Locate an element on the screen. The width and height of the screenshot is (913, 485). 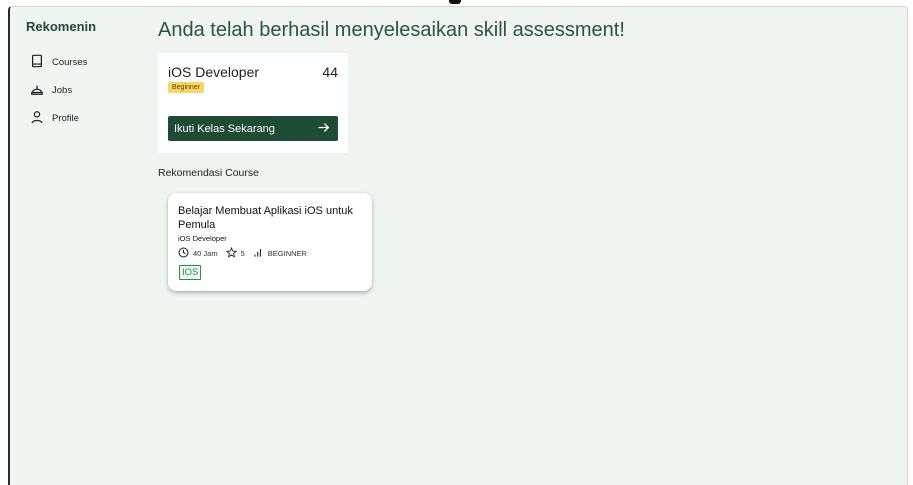
rating-text: 5 is located at coordinates (242, 253).